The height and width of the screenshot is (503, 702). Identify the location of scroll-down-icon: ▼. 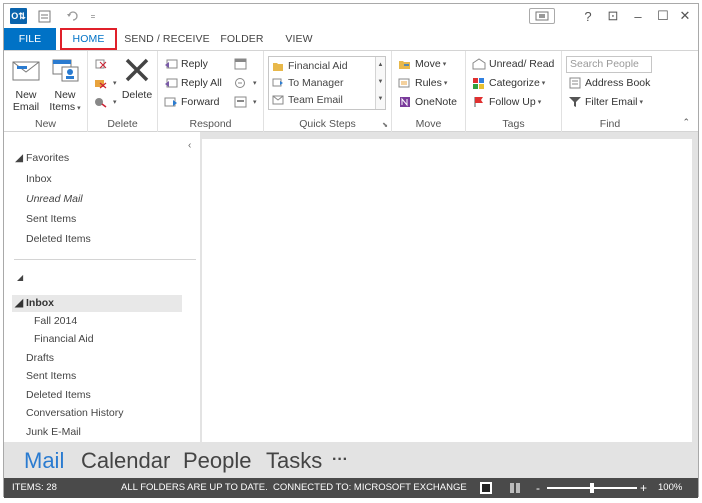
(380, 82).